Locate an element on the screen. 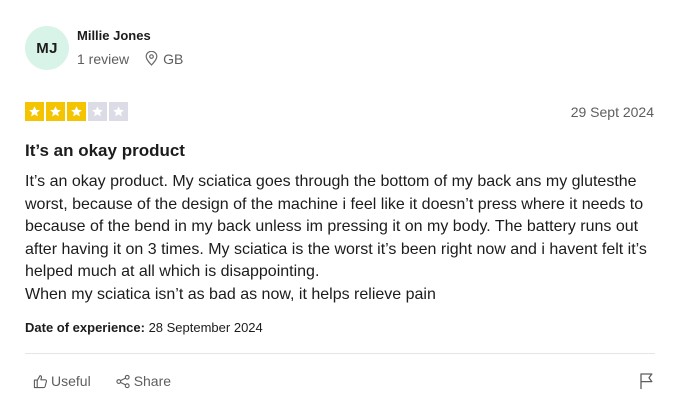 Image resolution: width=680 pixels, height=410 pixels. review-actions: Useful Share is located at coordinates (102, 381).